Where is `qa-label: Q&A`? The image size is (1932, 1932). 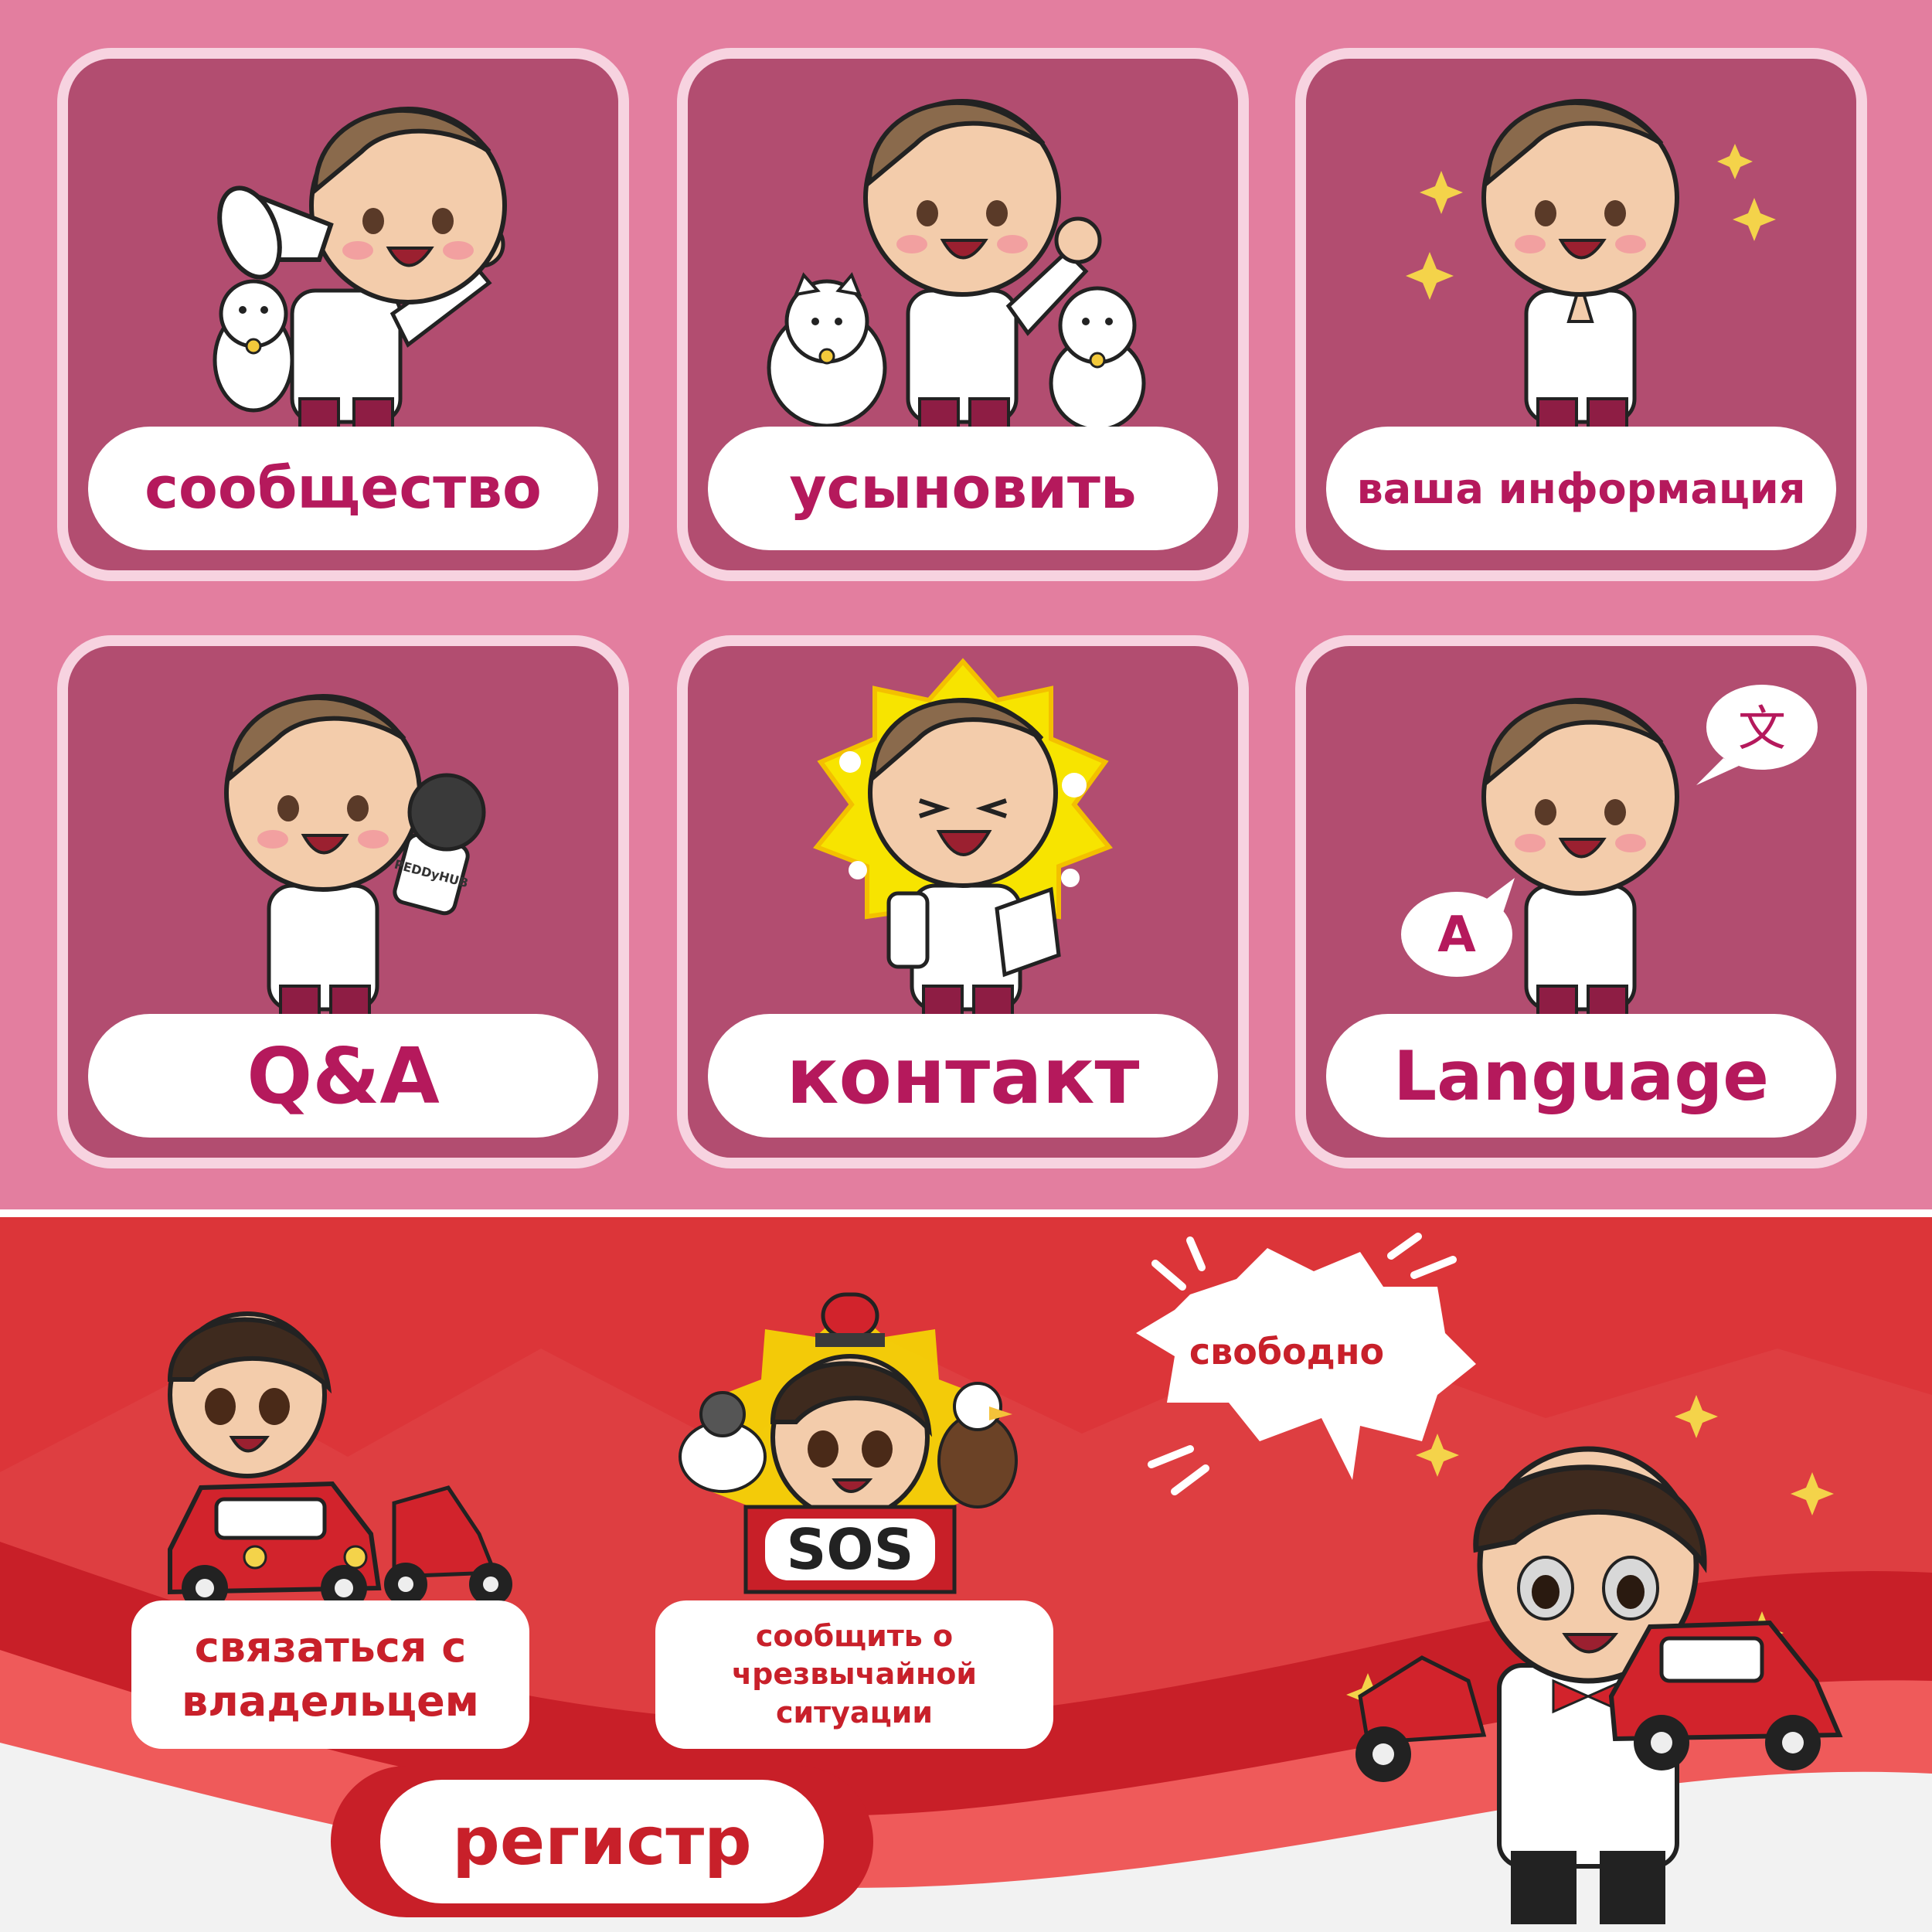
qa-label: Q&A is located at coordinates (343, 1076).